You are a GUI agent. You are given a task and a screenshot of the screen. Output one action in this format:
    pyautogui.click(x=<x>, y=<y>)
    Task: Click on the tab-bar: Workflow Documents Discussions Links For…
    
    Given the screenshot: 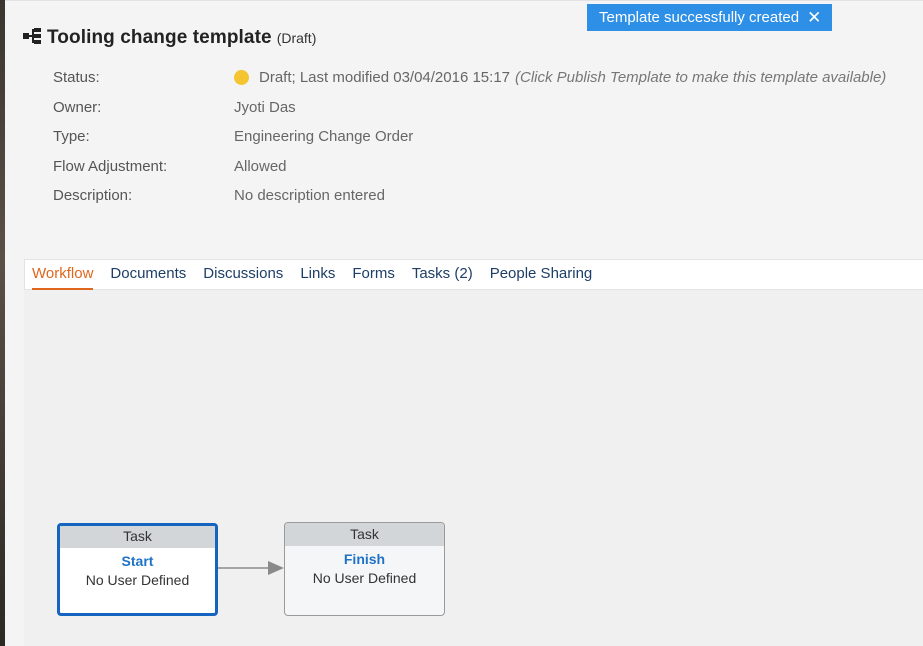 What is the action you would take?
    pyautogui.click(x=473, y=274)
    